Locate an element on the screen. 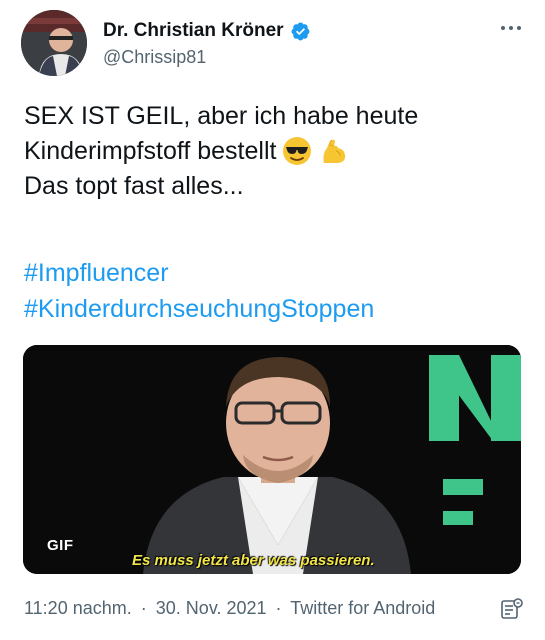 Image resolution: width=545 pixels, height=640 pixels. analytics-icon is located at coordinates (511, 609).